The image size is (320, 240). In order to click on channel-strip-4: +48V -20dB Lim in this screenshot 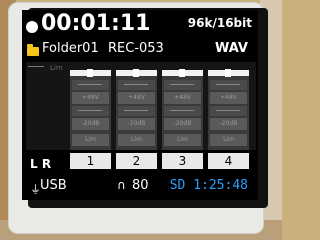, I will do `click(228, 109)`.